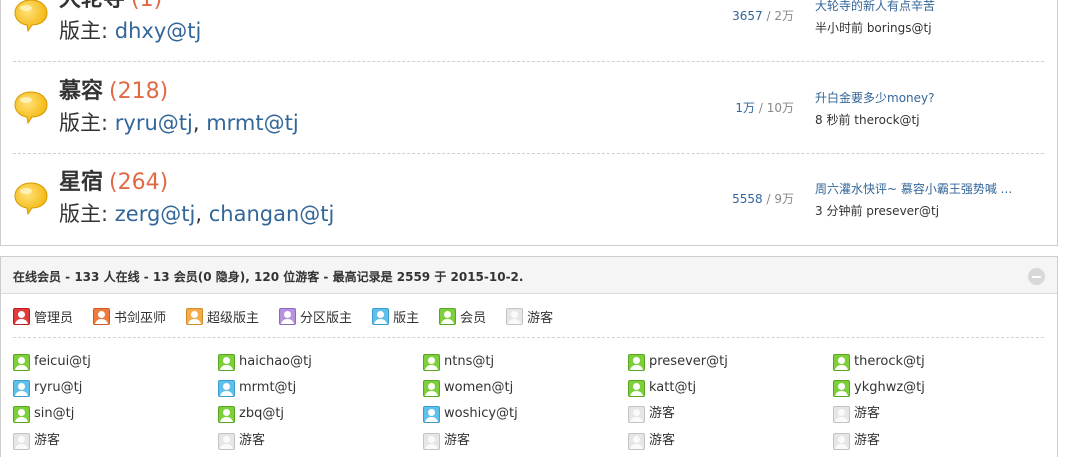 This screenshot has height=457, width=1069. Describe the element at coordinates (662, 389) in the screenshot. I see `online-user-link: katt@tj` at that location.